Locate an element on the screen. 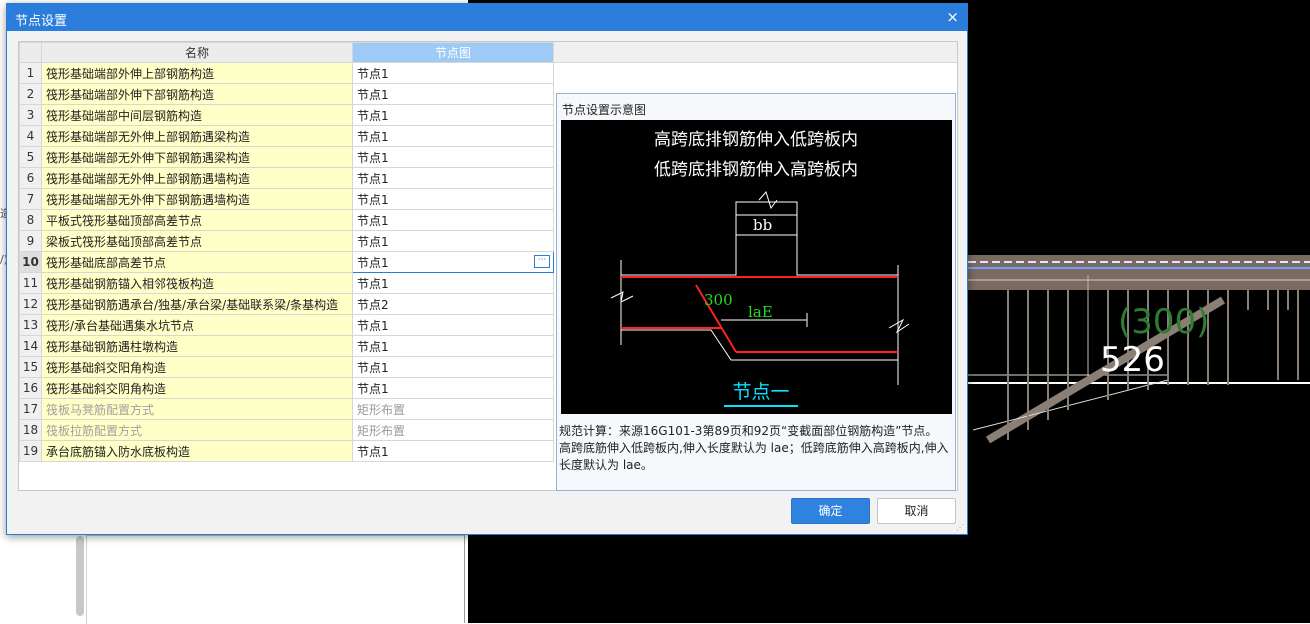  cancel-button: 取消 is located at coordinates (916, 511).